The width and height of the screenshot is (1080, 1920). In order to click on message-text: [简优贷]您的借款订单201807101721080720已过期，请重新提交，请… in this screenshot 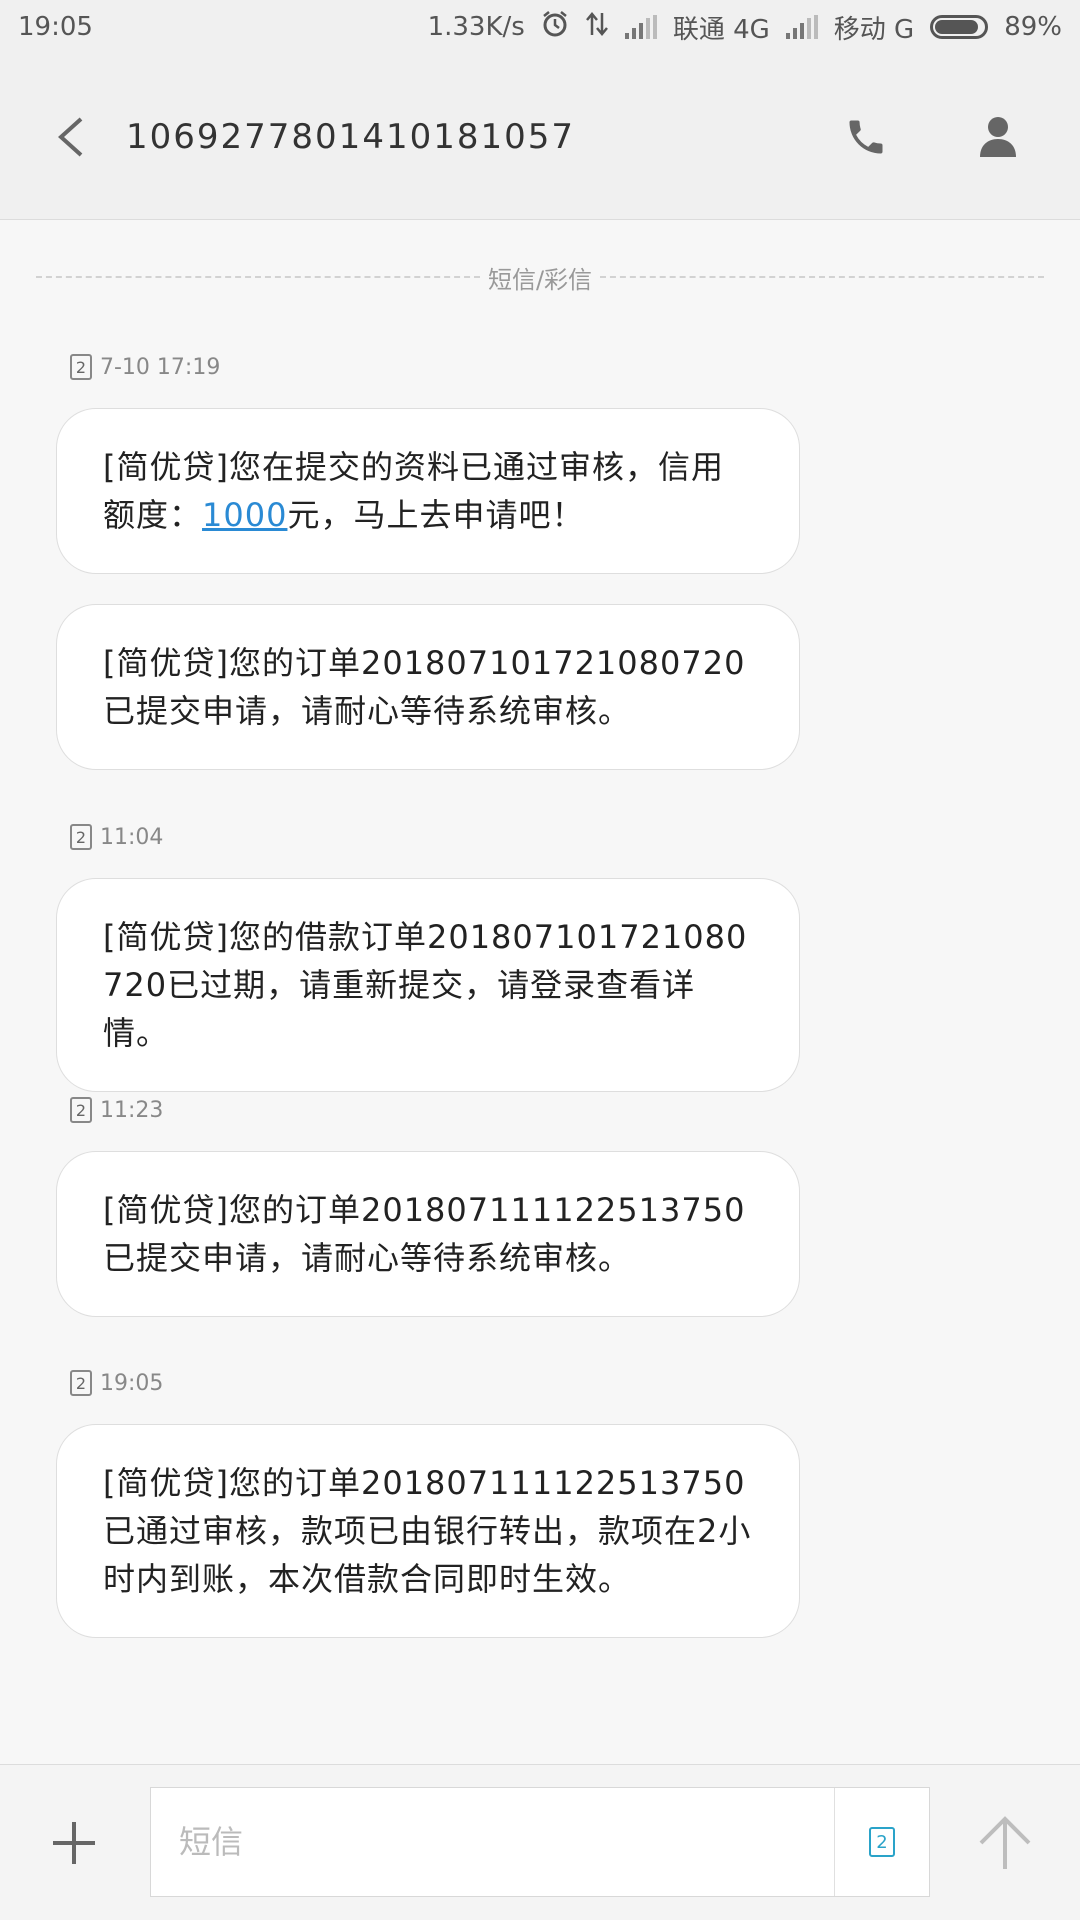, I will do `click(425, 985)`.